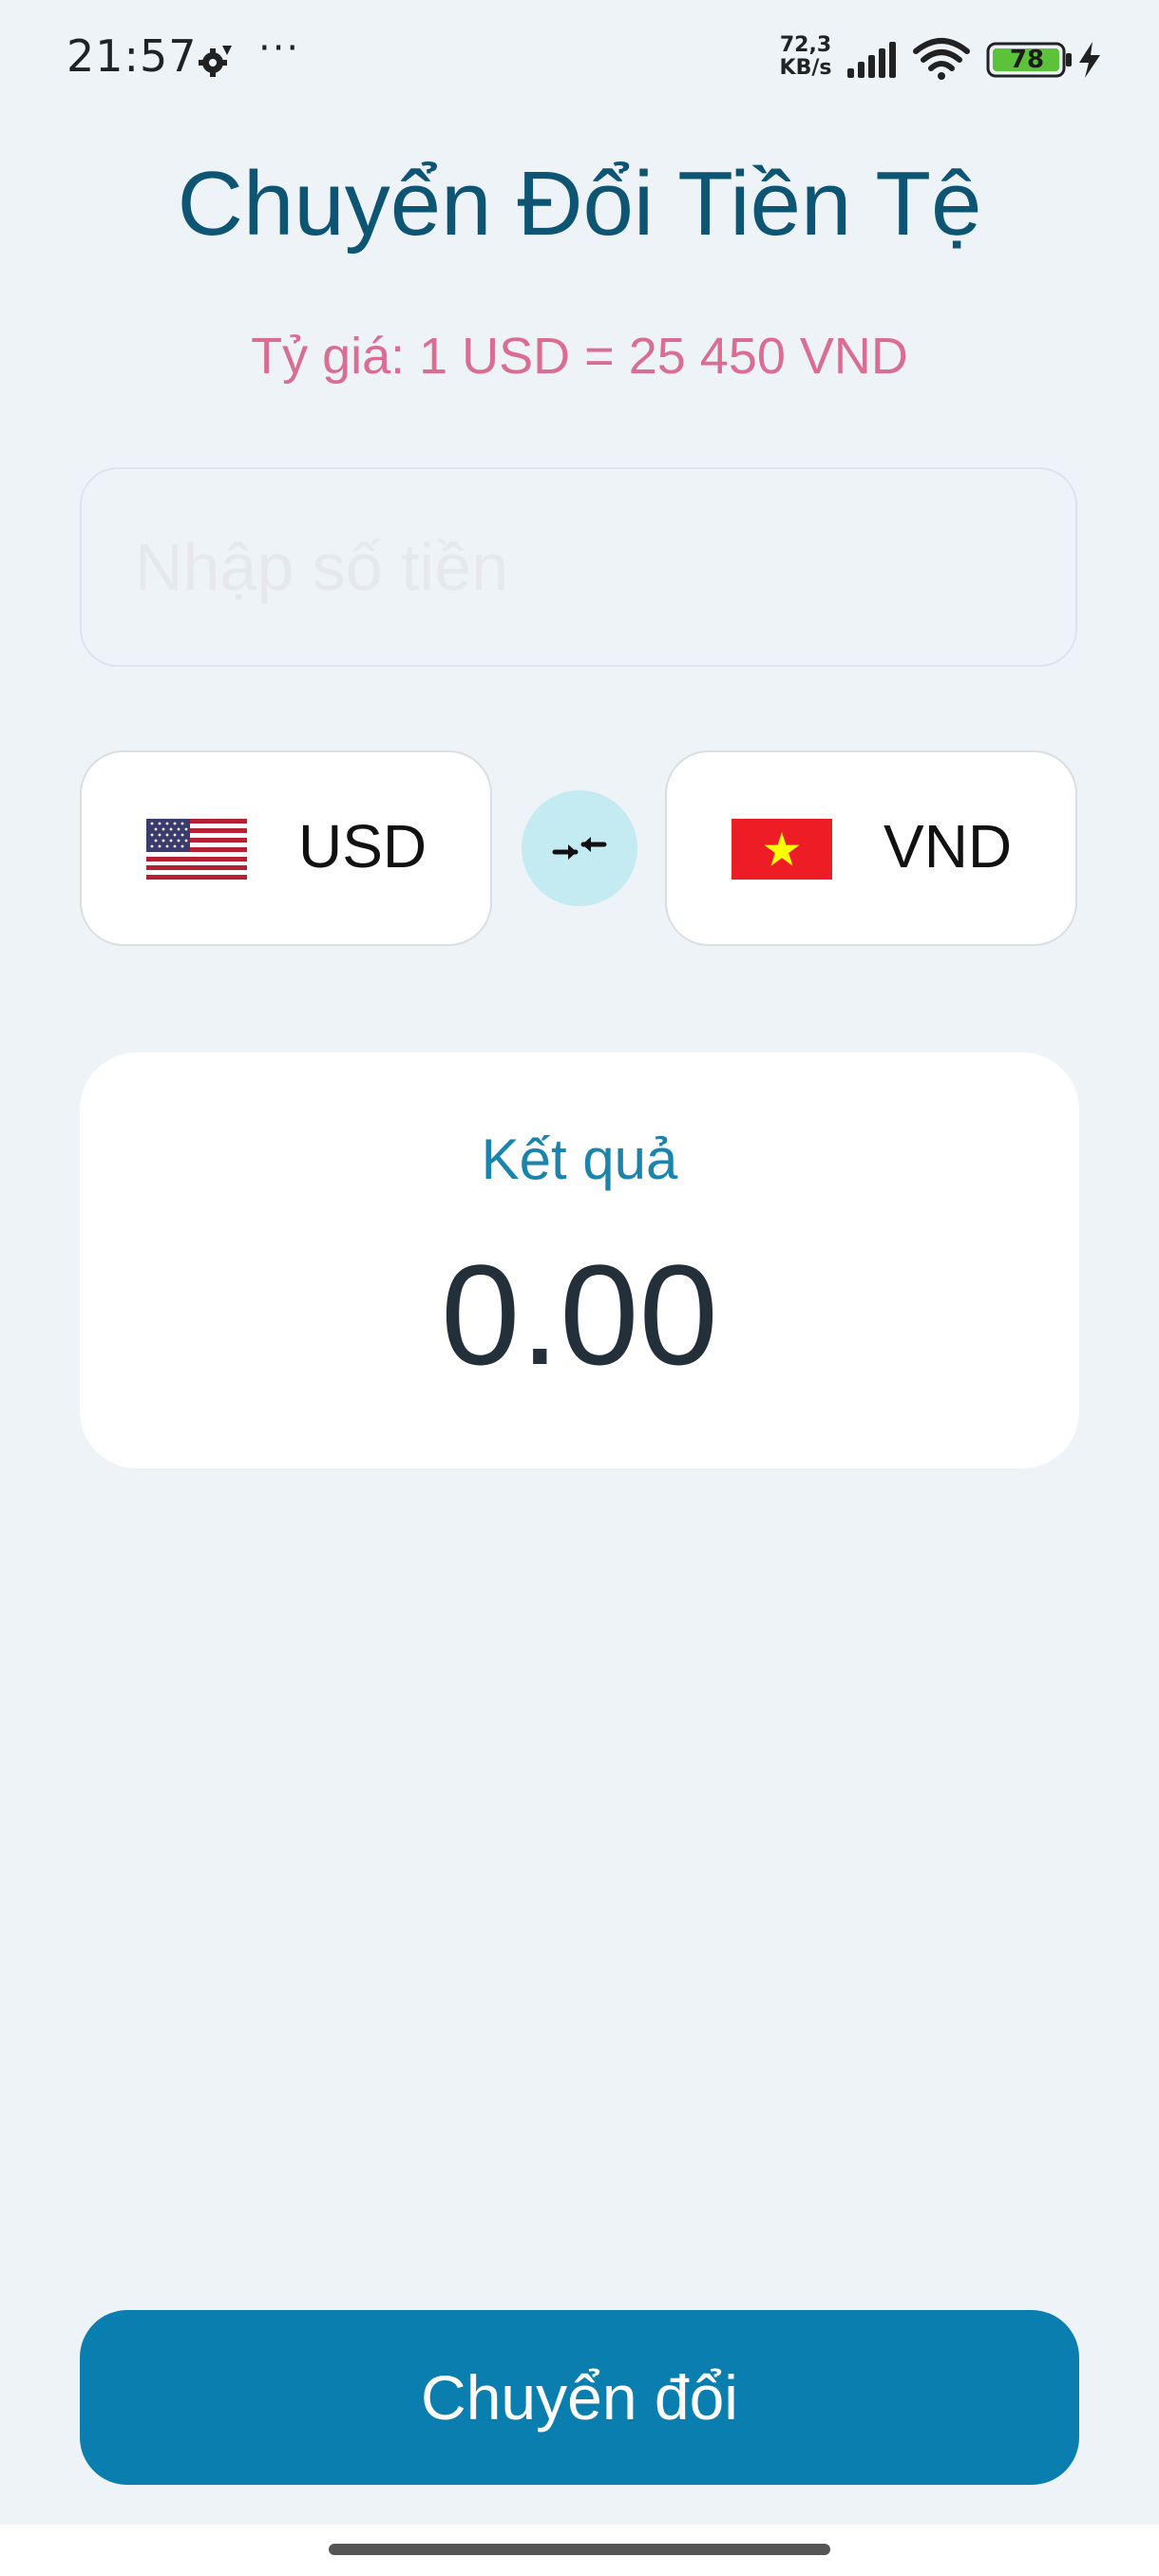  I want to click on more-dots-icon: ···, so click(279, 48).